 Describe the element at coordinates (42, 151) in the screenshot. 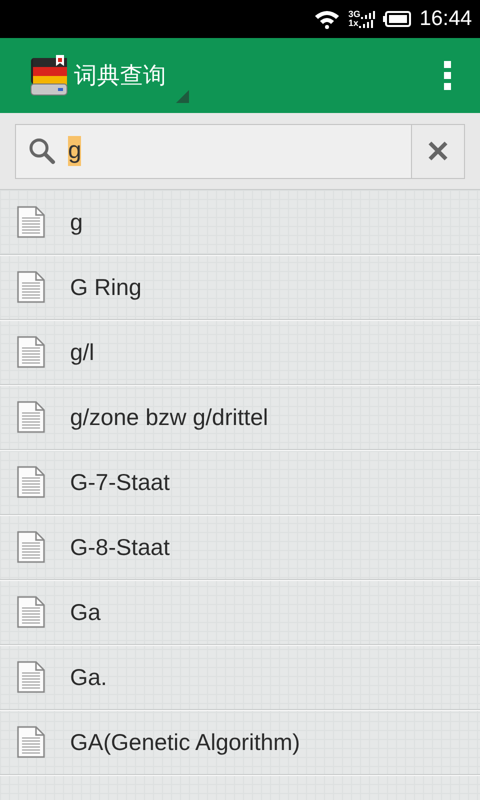

I see `search-icon` at that location.